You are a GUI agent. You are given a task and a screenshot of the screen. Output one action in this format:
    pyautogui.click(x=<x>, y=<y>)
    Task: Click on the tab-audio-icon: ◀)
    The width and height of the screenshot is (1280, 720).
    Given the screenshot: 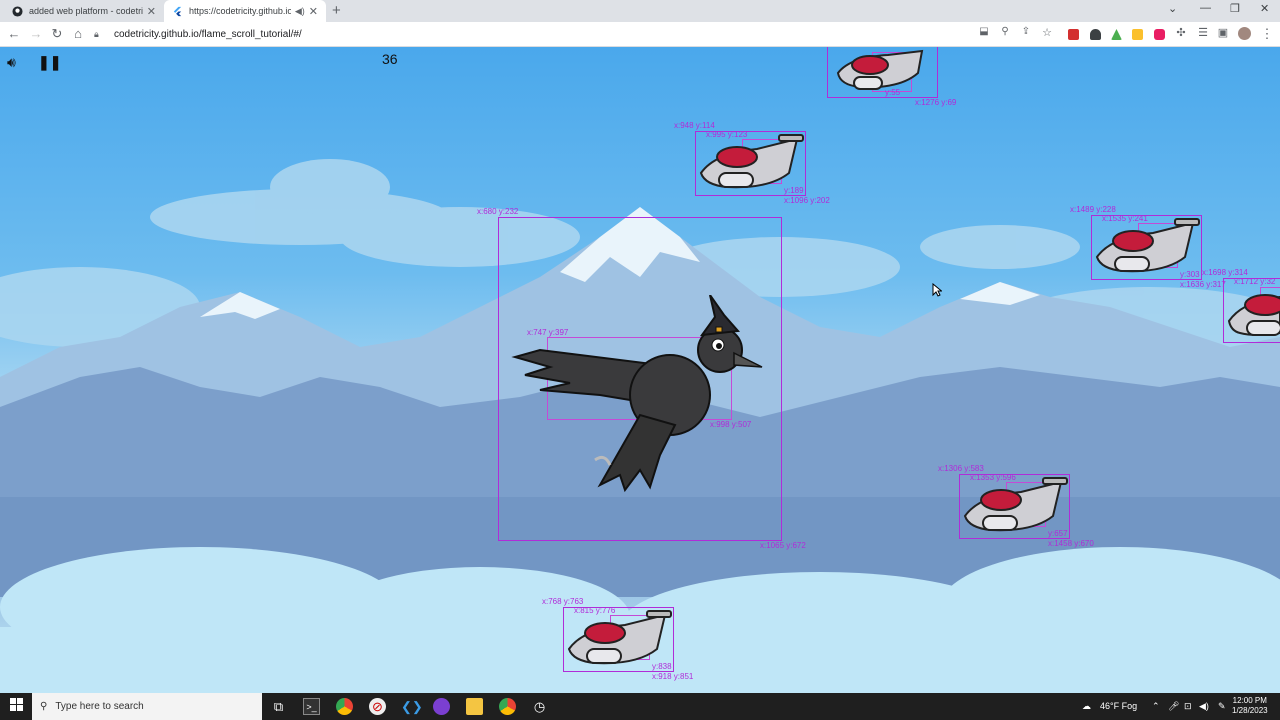 What is the action you would take?
    pyautogui.click(x=300, y=11)
    